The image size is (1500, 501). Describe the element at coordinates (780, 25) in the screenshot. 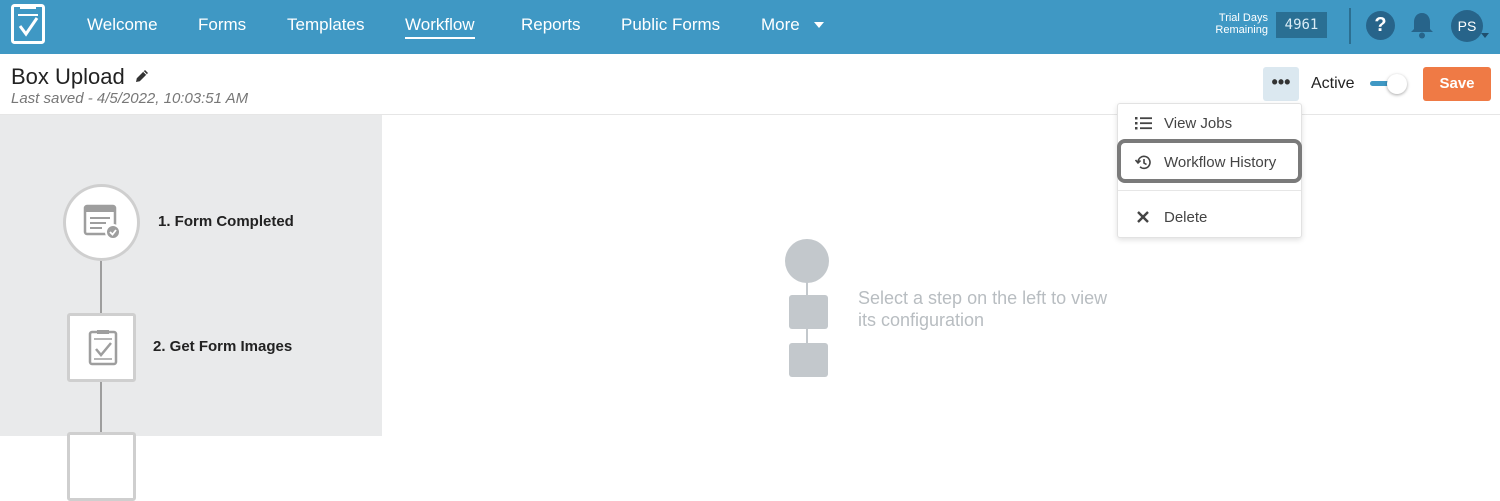

I see `nav-more: More` at that location.